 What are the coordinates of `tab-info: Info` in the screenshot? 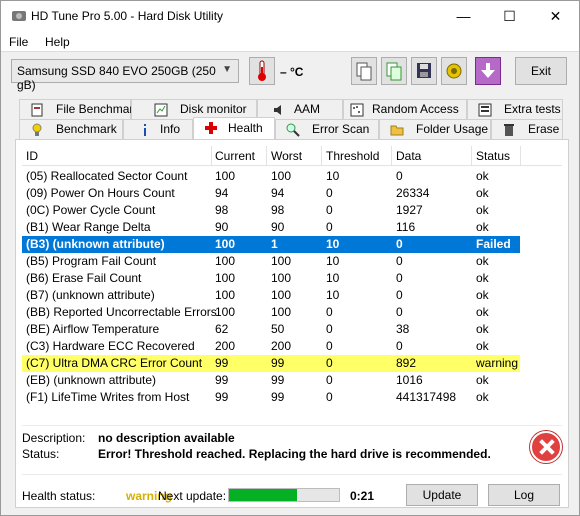 It's located at (158, 129).